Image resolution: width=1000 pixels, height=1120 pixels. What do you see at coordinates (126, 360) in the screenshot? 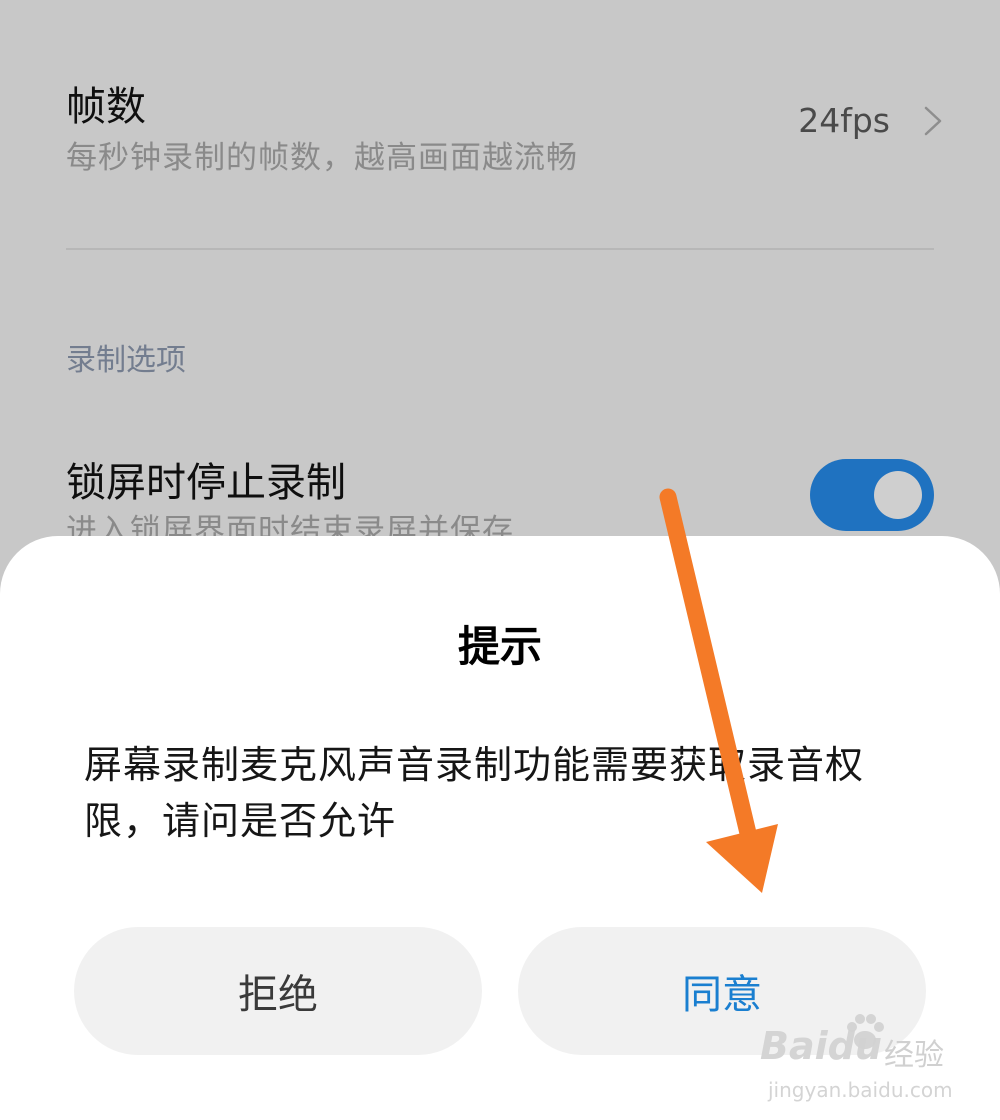
I see `section-header-recording-options: 录制选项` at bounding box center [126, 360].